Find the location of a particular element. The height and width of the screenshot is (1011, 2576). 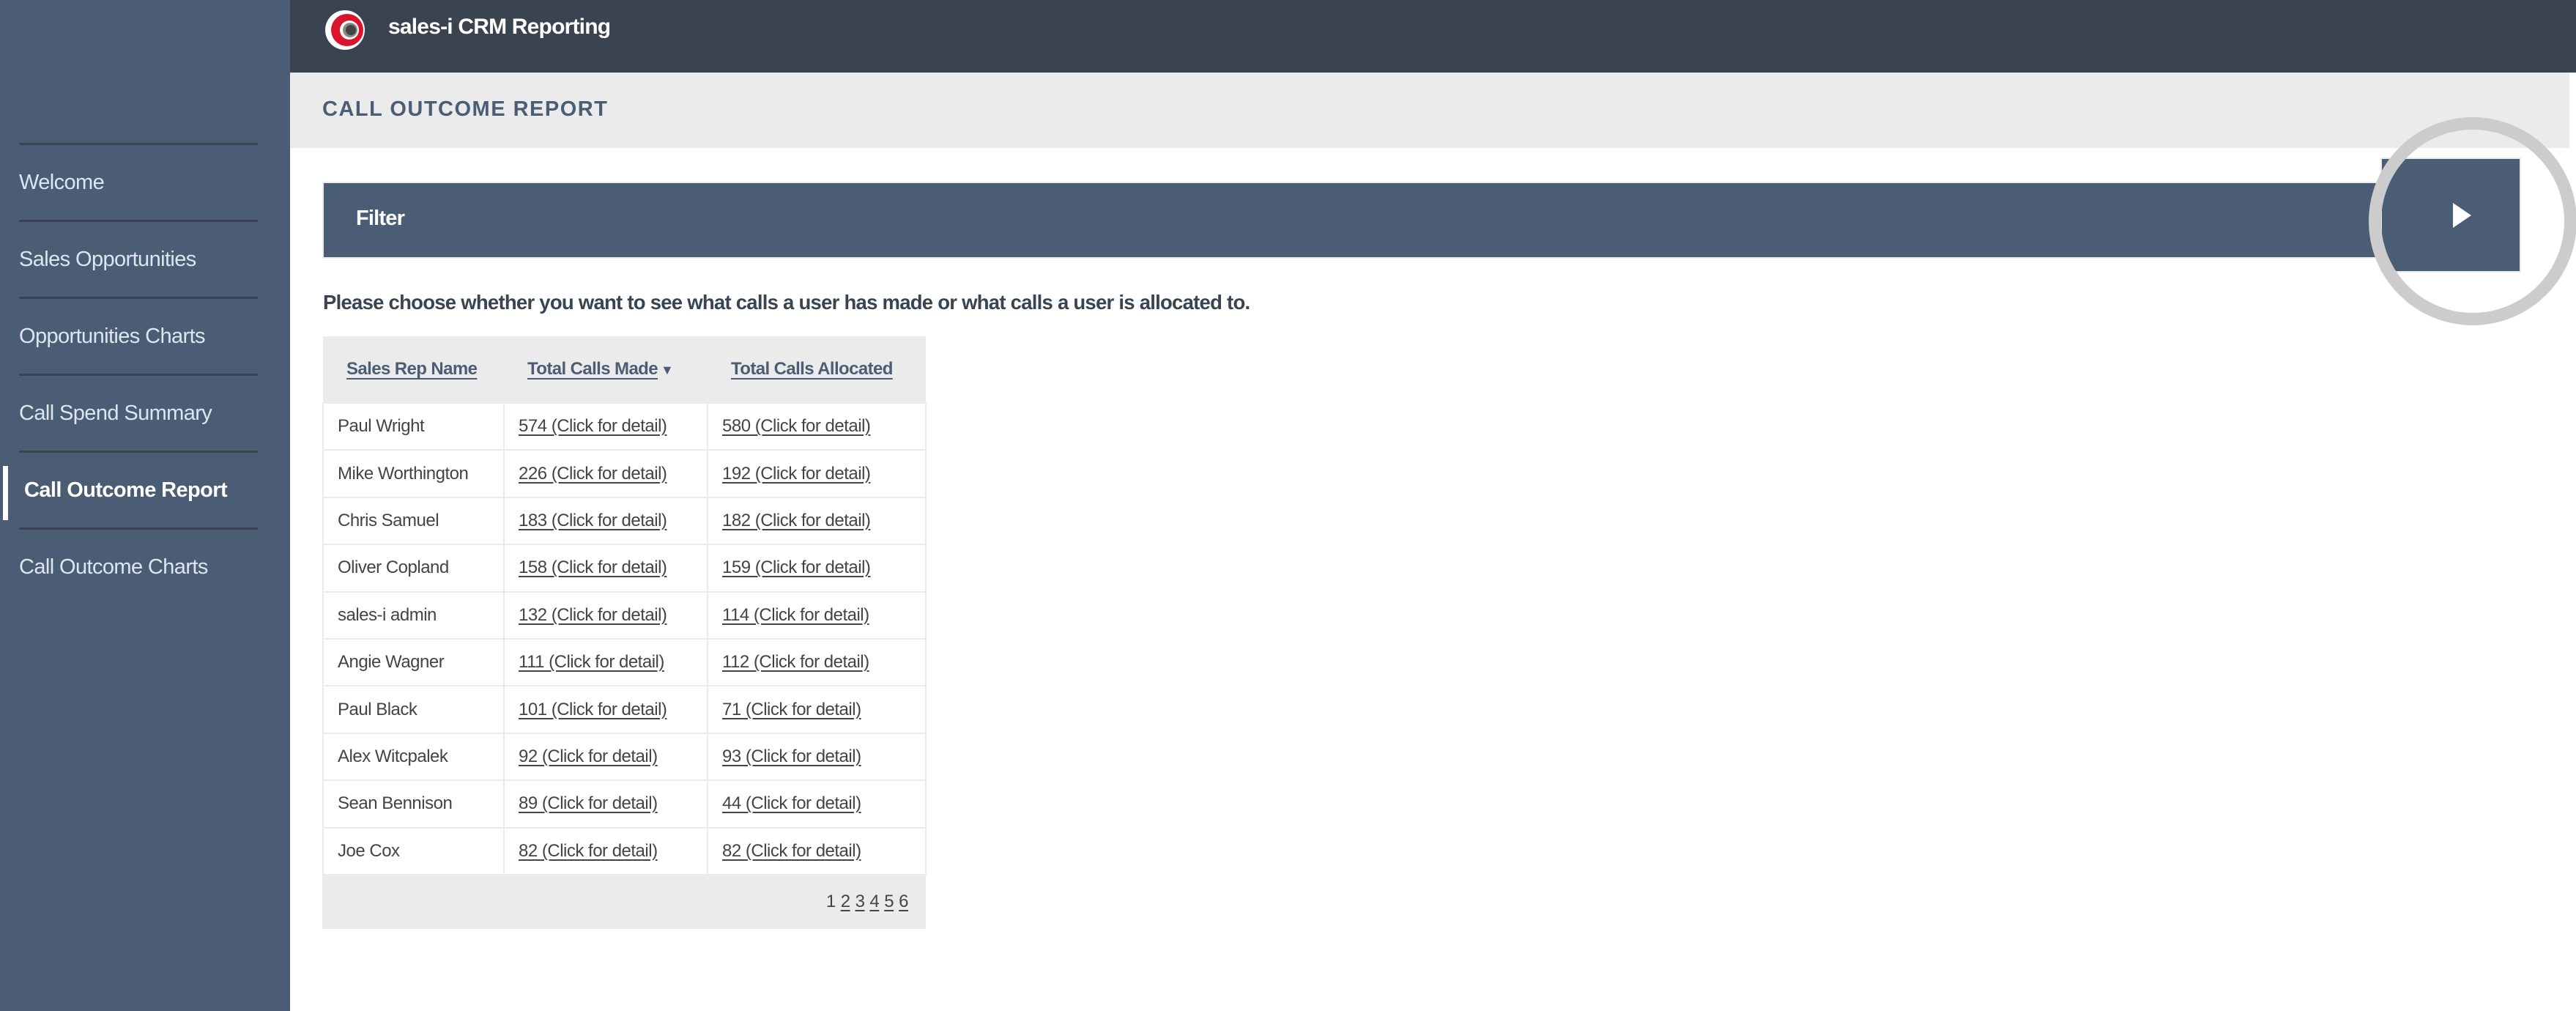

app-title: sales-i CRM Reporting is located at coordinates (499, 27).